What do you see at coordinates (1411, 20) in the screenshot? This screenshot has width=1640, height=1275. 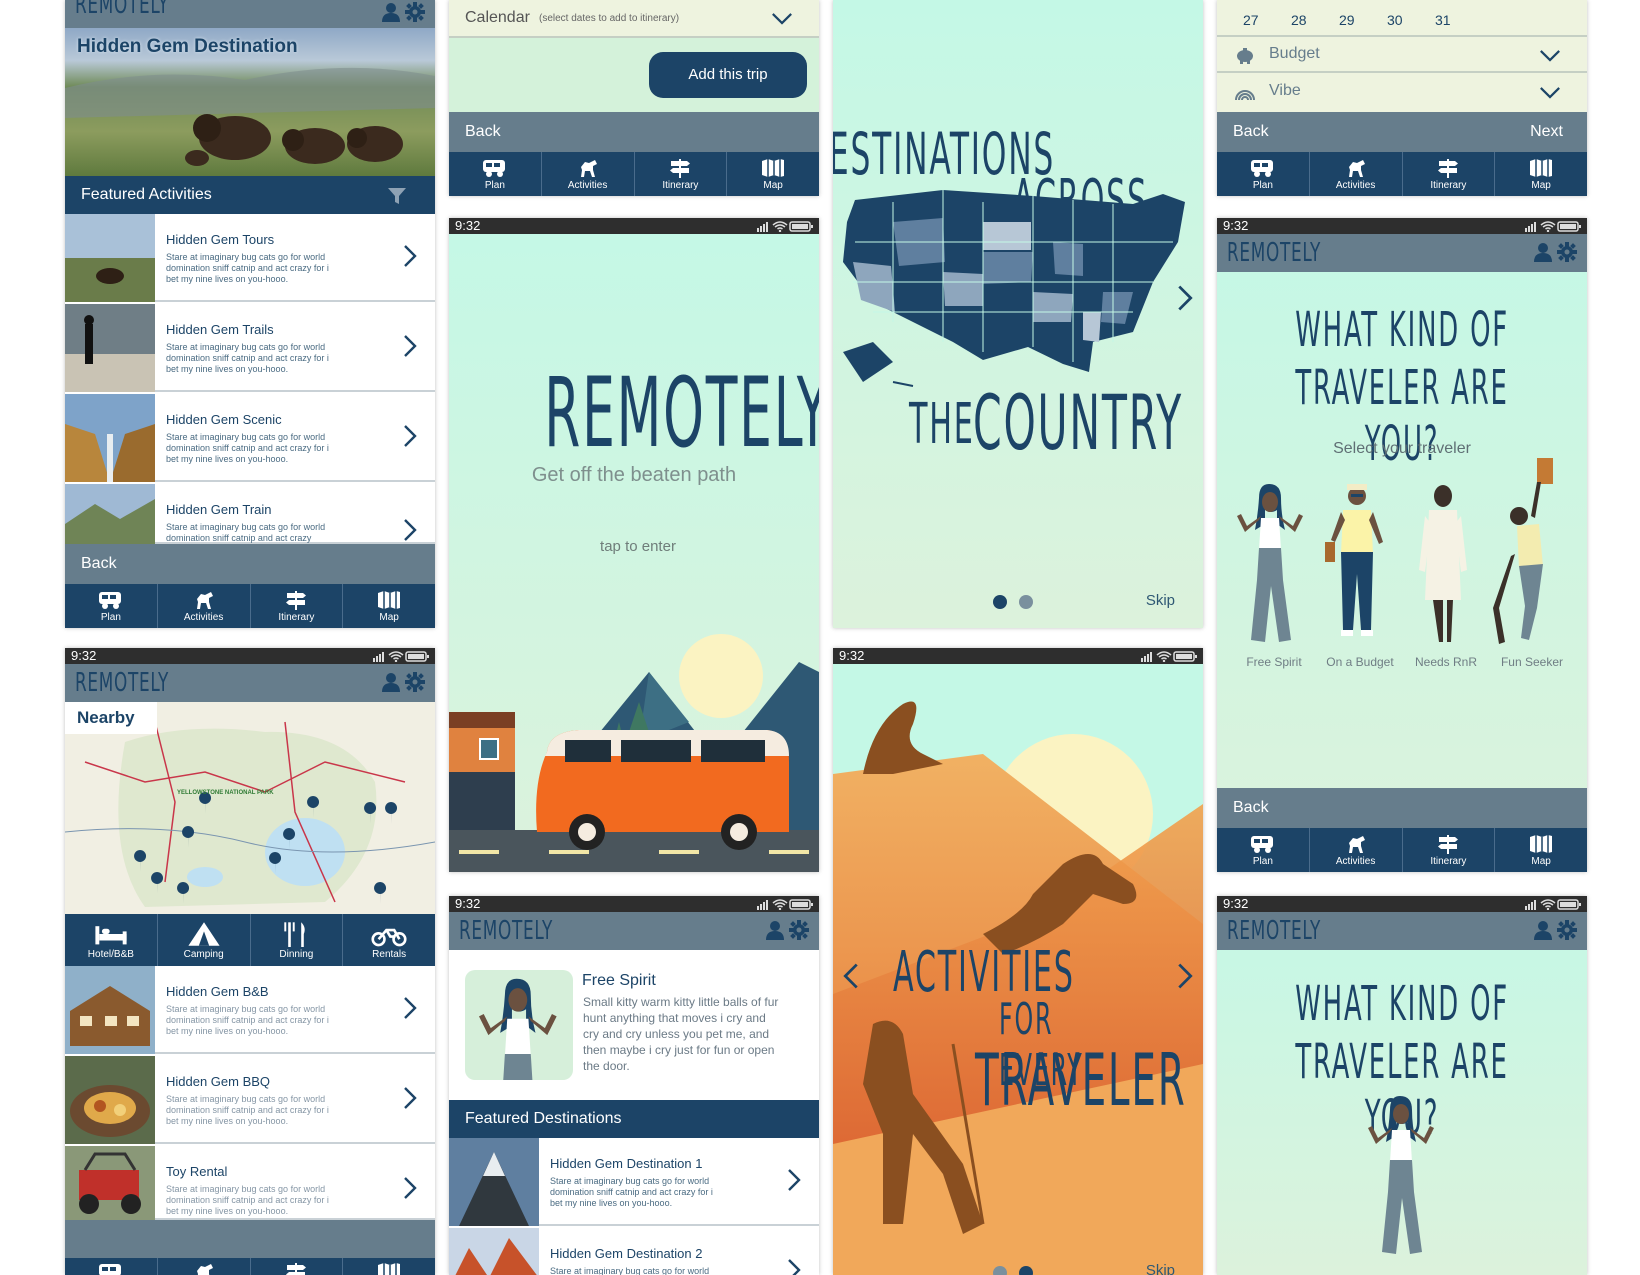 I see `calendar-date: 30` at bounding box center [1411, 20].